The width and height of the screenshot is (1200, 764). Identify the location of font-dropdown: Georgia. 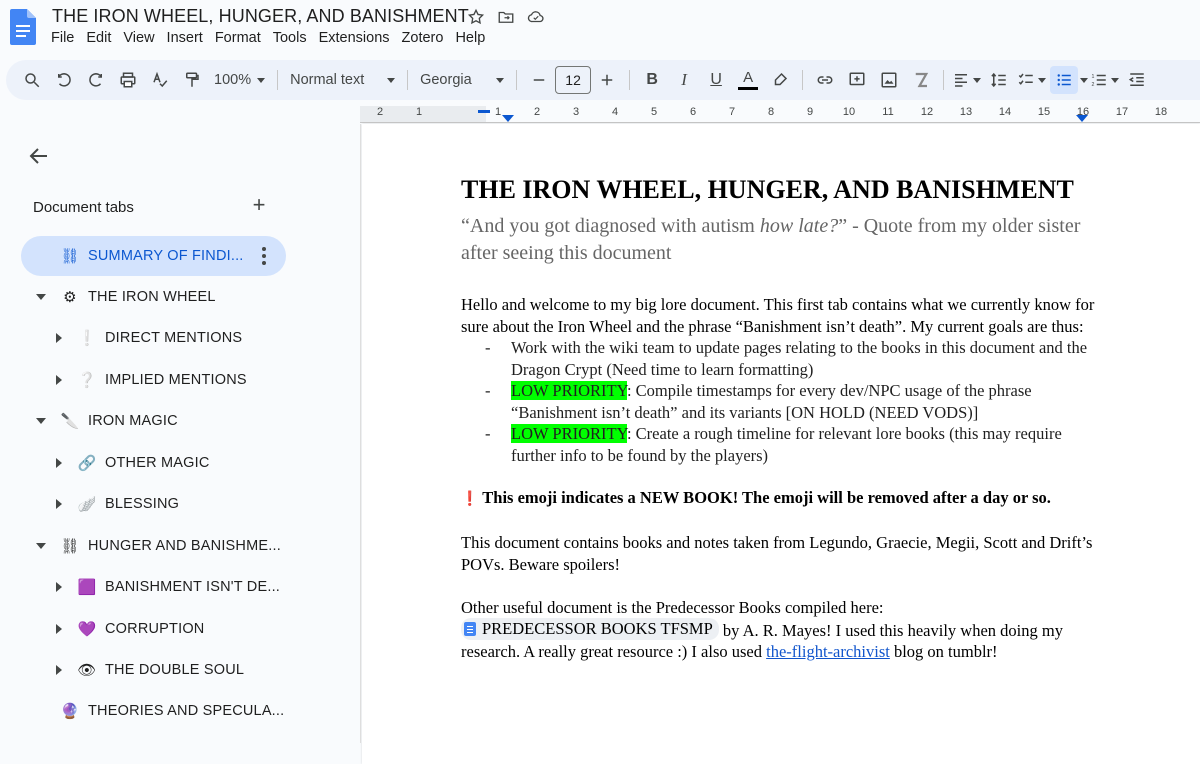
(462, 80).